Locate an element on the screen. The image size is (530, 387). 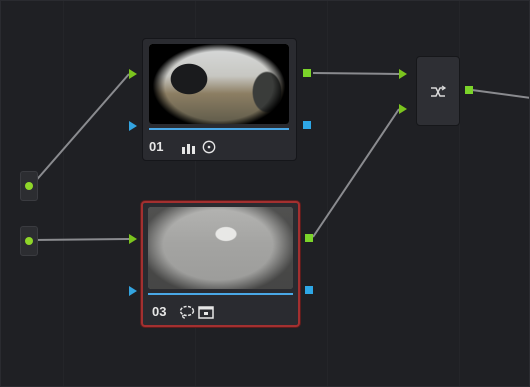
node-03-alpha-output-port is located at coordinates (309, 290).